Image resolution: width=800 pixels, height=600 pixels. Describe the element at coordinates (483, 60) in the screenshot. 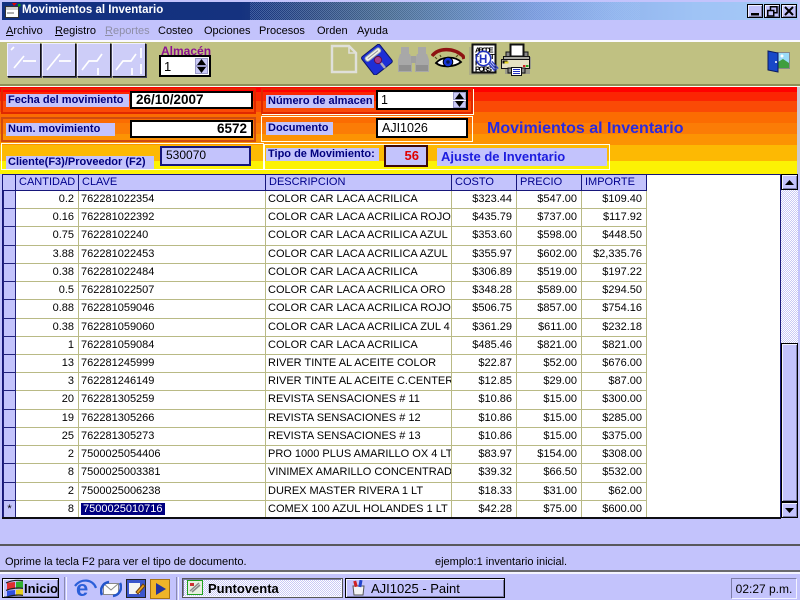

I see `svg-text: H` at that location.